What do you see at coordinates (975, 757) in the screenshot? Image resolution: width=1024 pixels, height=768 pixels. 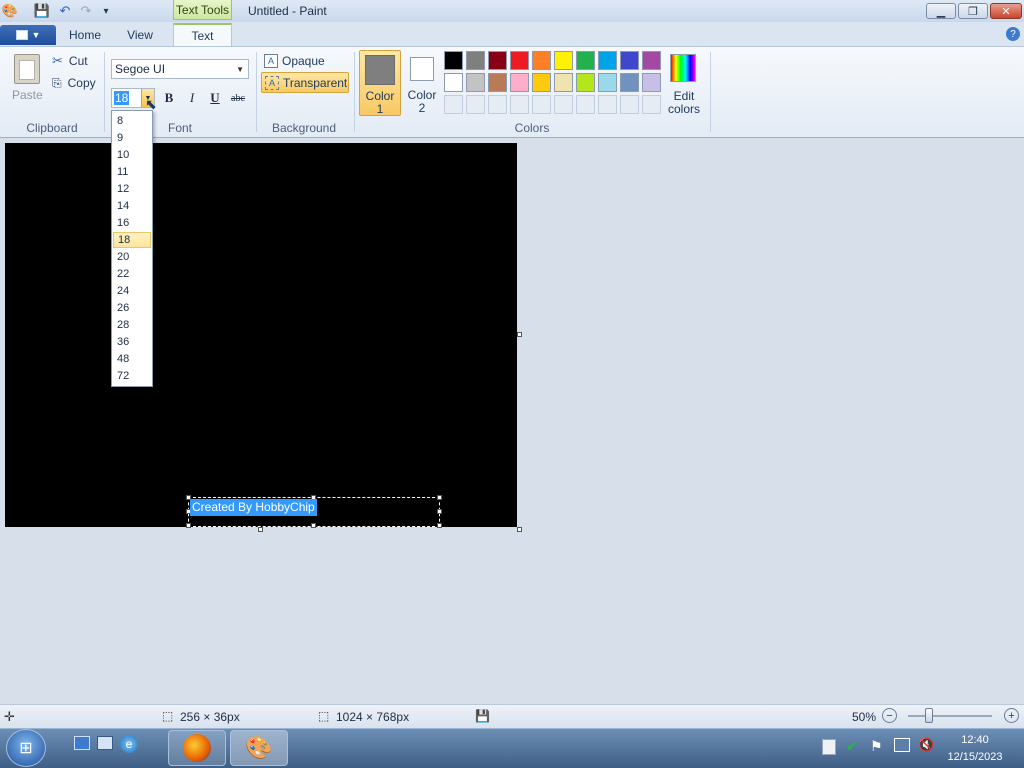 I see `tray-clock-date: 12/15/2023` at bounding box center [975, 757].